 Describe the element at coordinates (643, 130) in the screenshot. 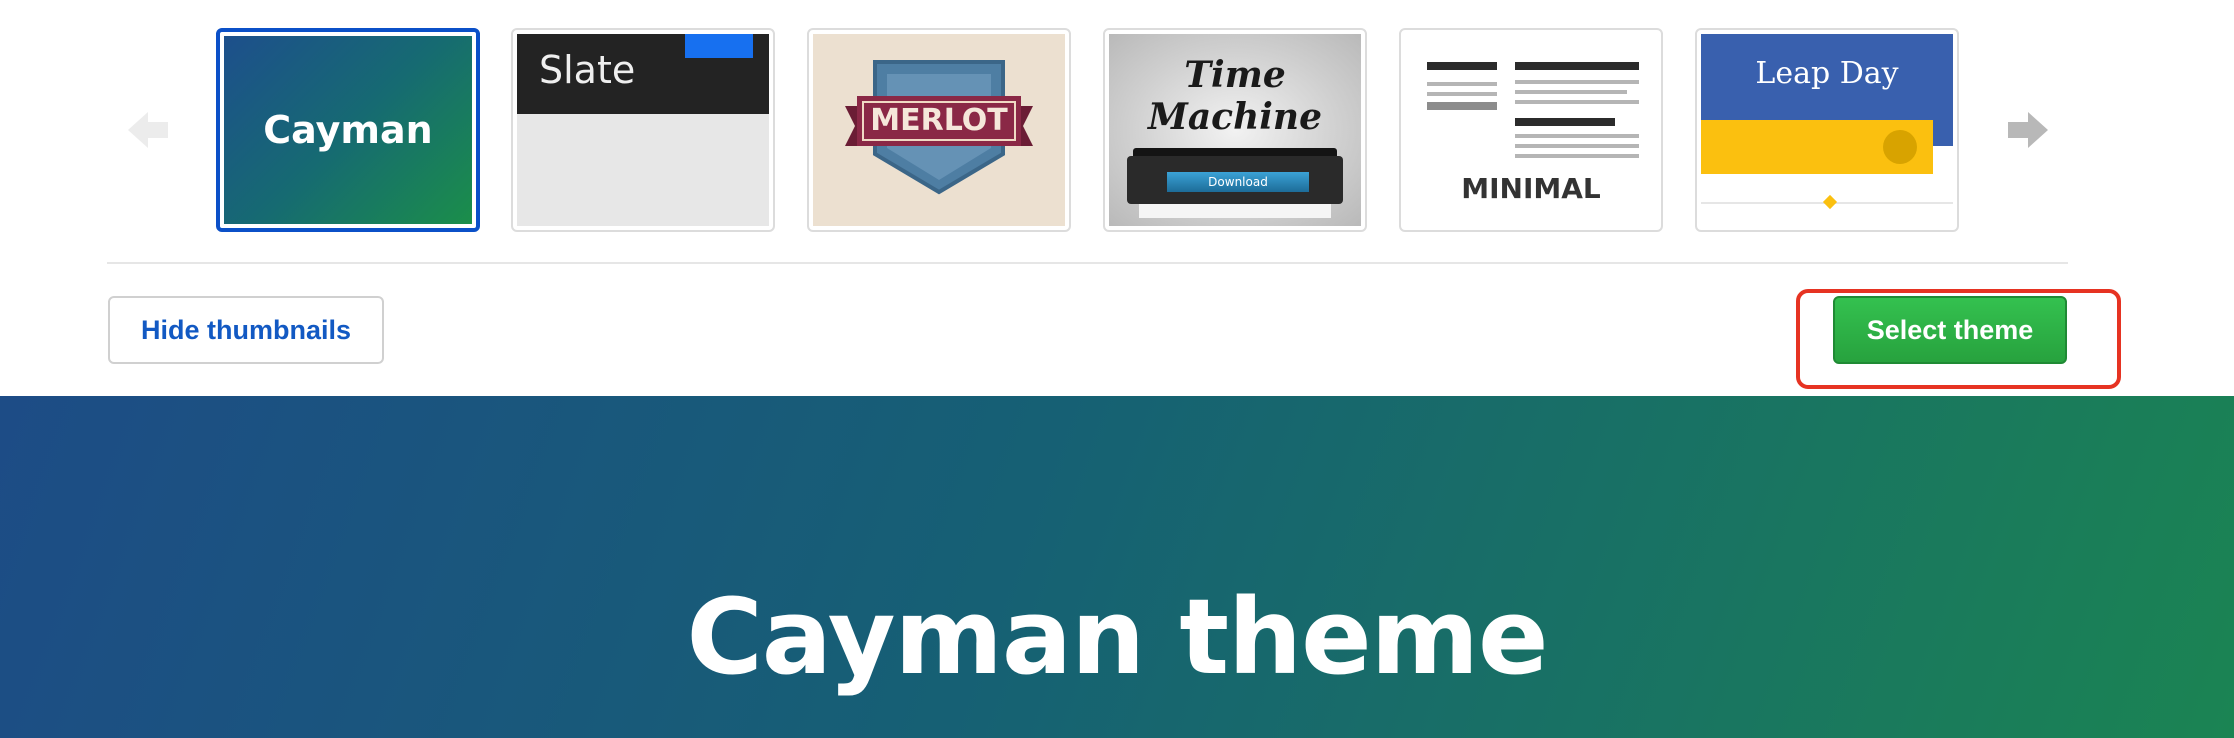

I see `theme-thumb-slate: Slate` at that location.